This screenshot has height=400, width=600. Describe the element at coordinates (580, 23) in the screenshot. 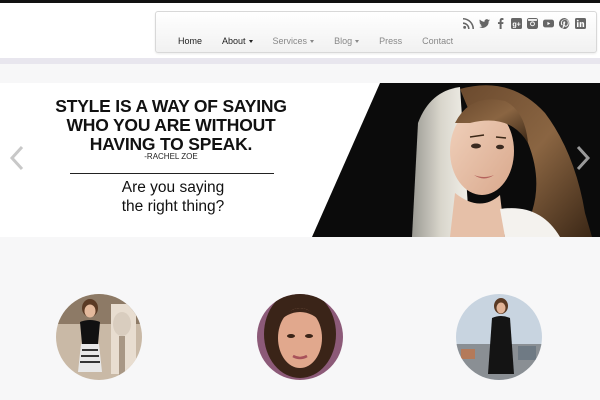

I see `linkedin-icon` at that location.